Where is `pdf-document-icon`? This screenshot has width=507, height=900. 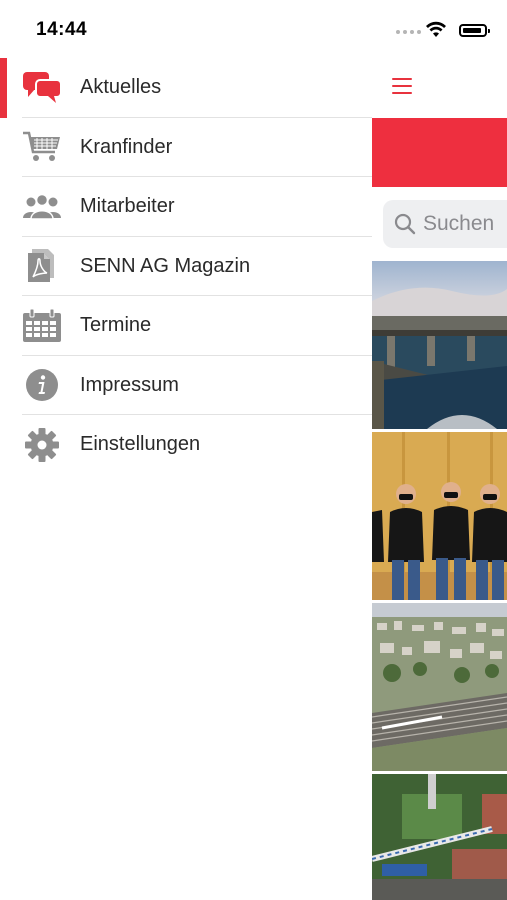
pdf-document-icon is located at coordinates (42, 266).